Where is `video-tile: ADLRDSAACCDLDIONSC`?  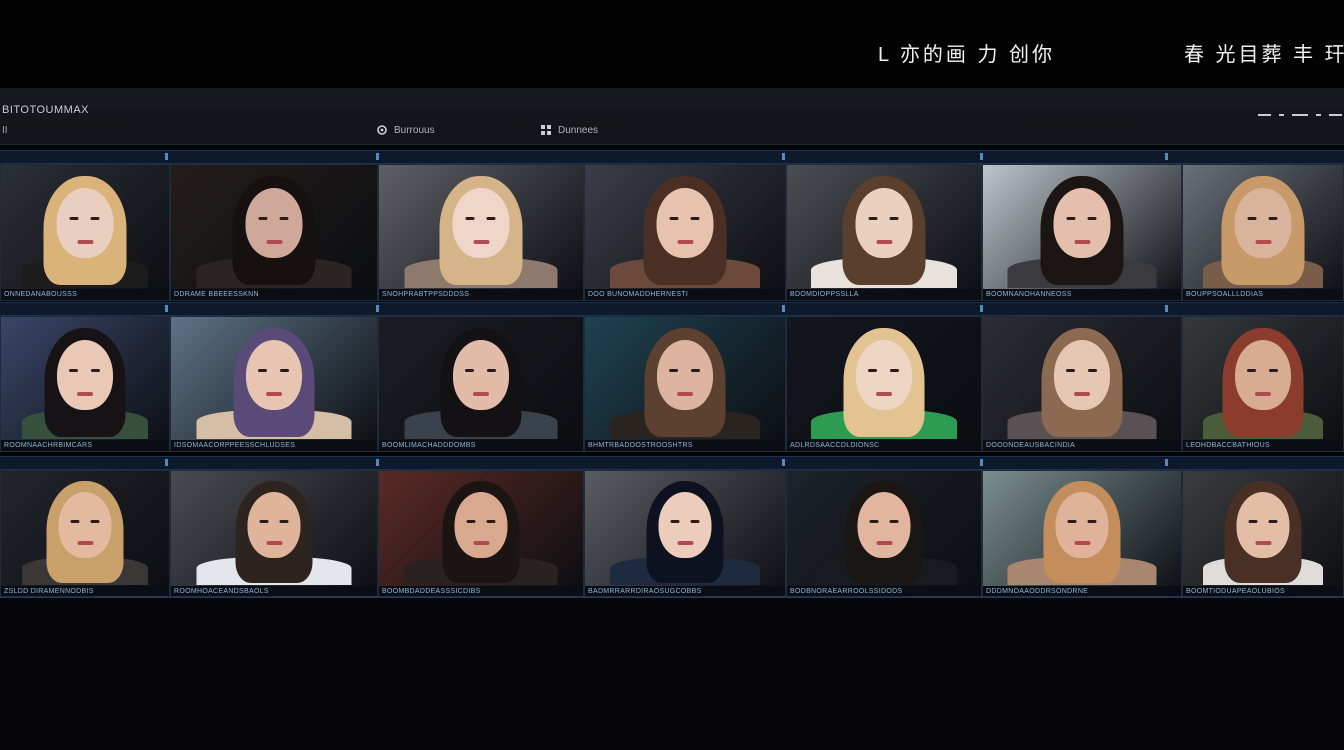 video-tile: ADLRDSAACCDLDIONSC is located at coordinates (884, 384).